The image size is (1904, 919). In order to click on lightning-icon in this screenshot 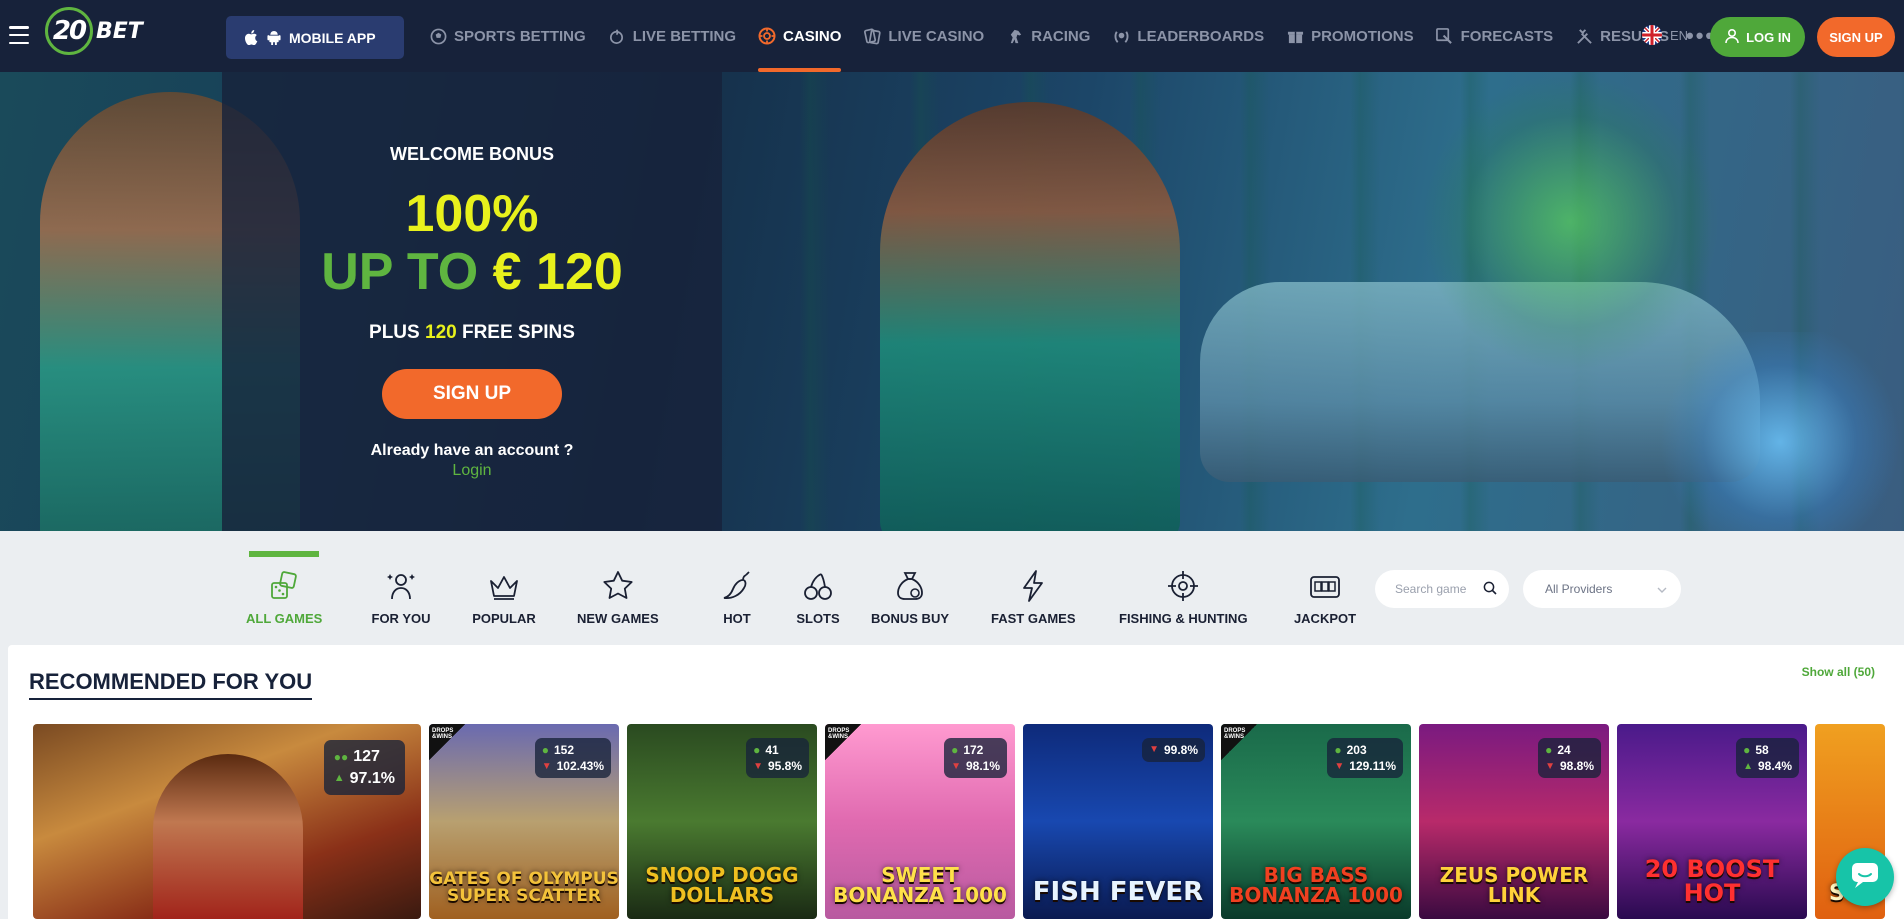, I will do `click(1033, 586)`.